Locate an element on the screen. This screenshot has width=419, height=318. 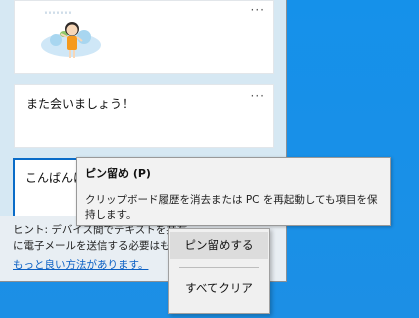
hint-text-line2: に電子メールを送信する必要はも is located at coordinates (92, 246).